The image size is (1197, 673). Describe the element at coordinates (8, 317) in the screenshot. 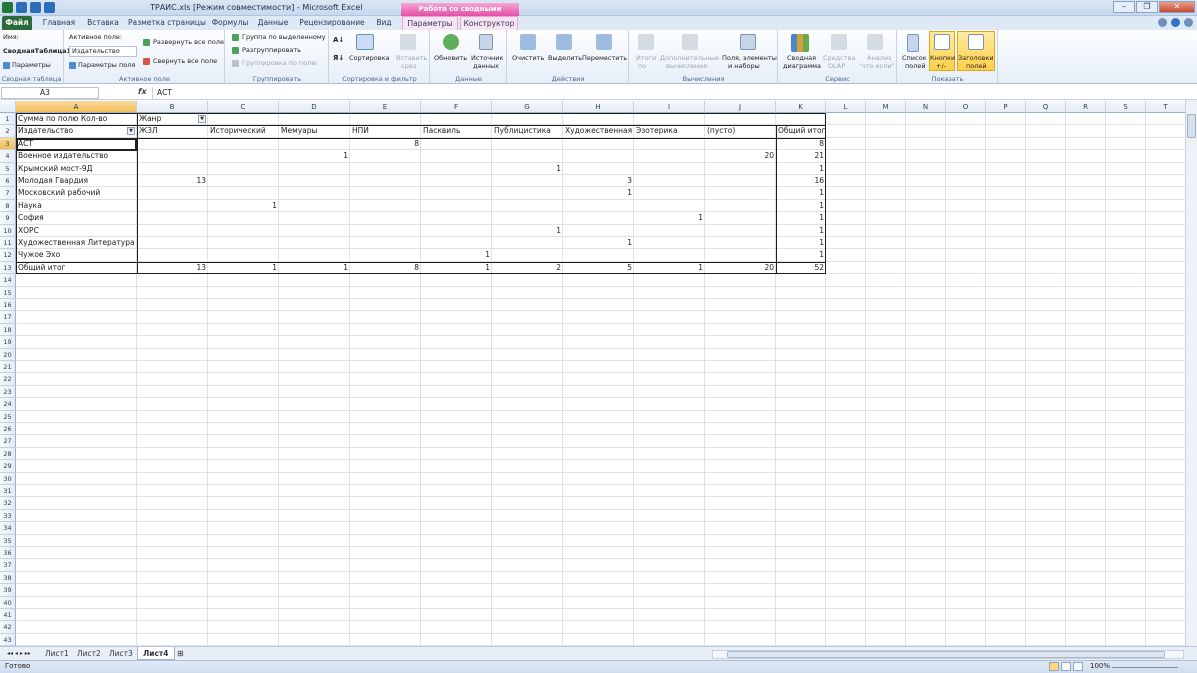

I see `row-header: 17` at that location.